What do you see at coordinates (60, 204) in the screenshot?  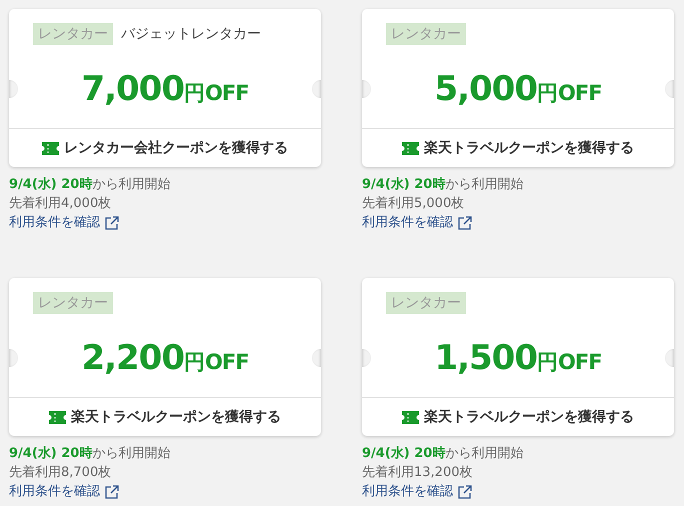 I see `limit-text: 先着利用4,000枚` at bounding box center [60, 204].